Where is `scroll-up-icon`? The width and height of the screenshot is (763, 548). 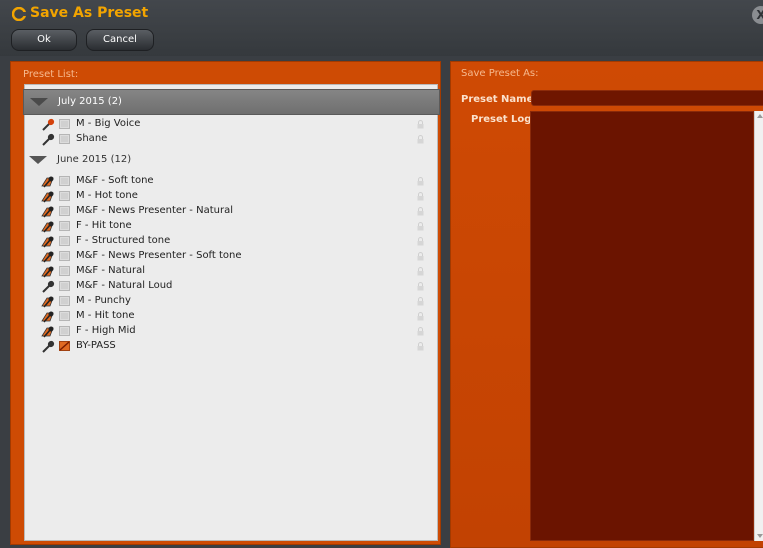 scroll-up-icon is located at coordinates (760, 116).